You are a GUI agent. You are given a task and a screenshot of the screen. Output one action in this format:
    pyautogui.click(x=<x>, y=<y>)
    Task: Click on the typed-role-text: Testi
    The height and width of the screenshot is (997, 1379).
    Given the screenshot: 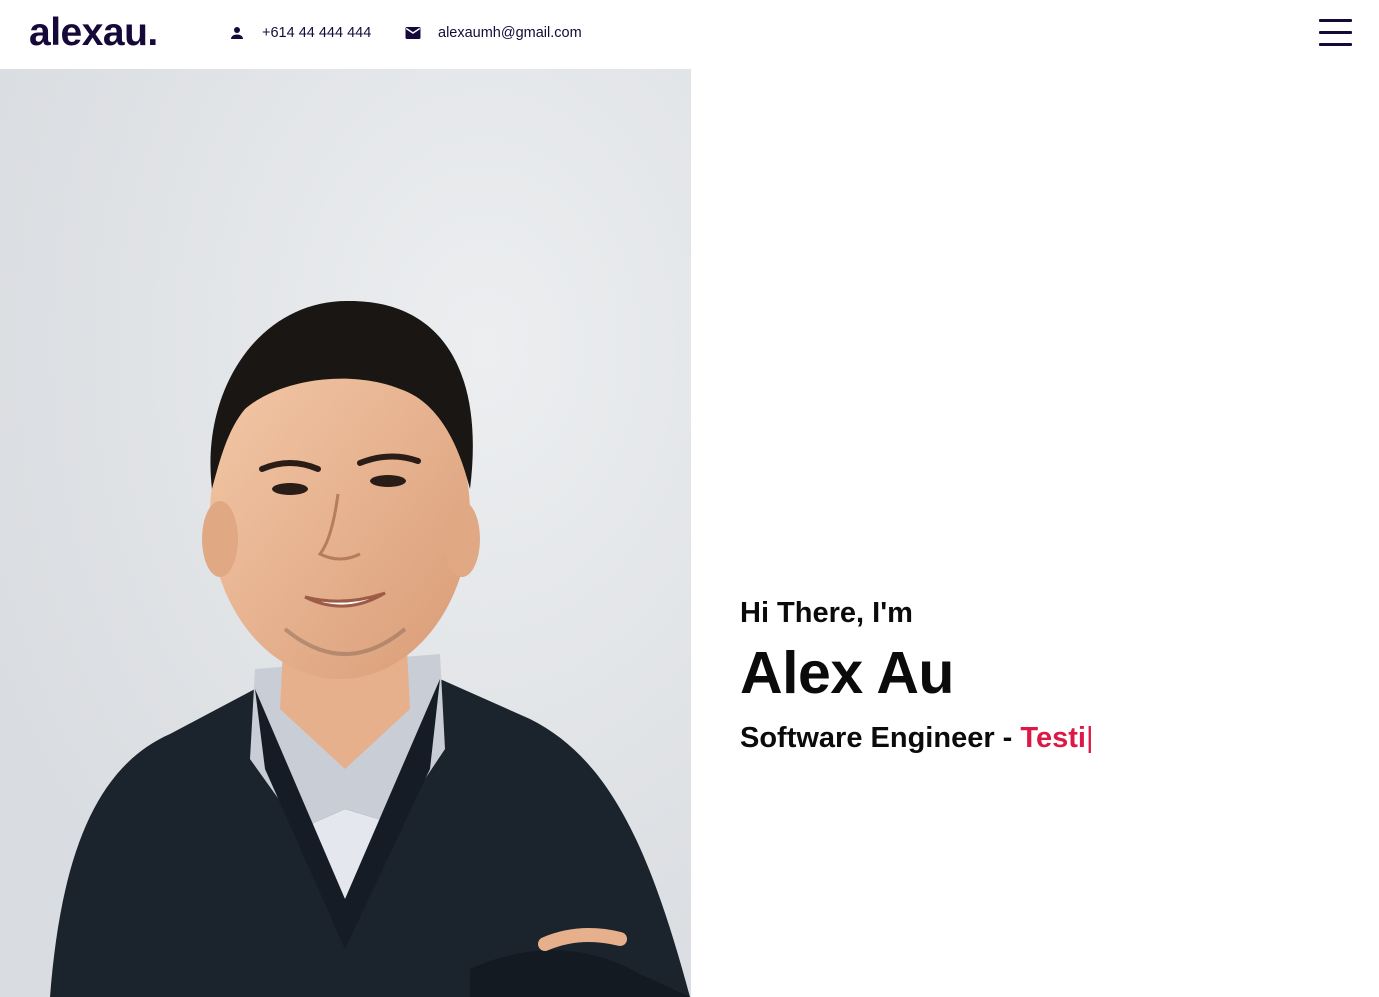 What is the action you would take?
    pyautogui.click(x=1053, y=738)
    